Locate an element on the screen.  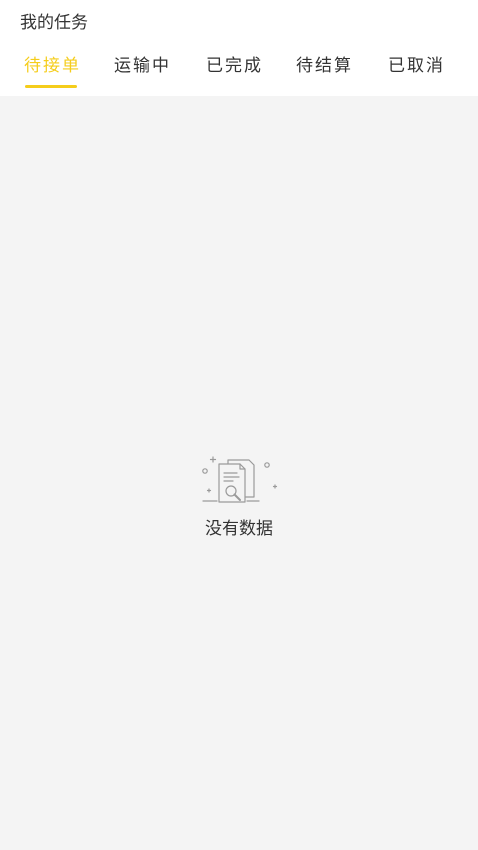
tab-bar: 待接单 运输中 已完成 待结算 已取消 is located at coordinates (239, 74).